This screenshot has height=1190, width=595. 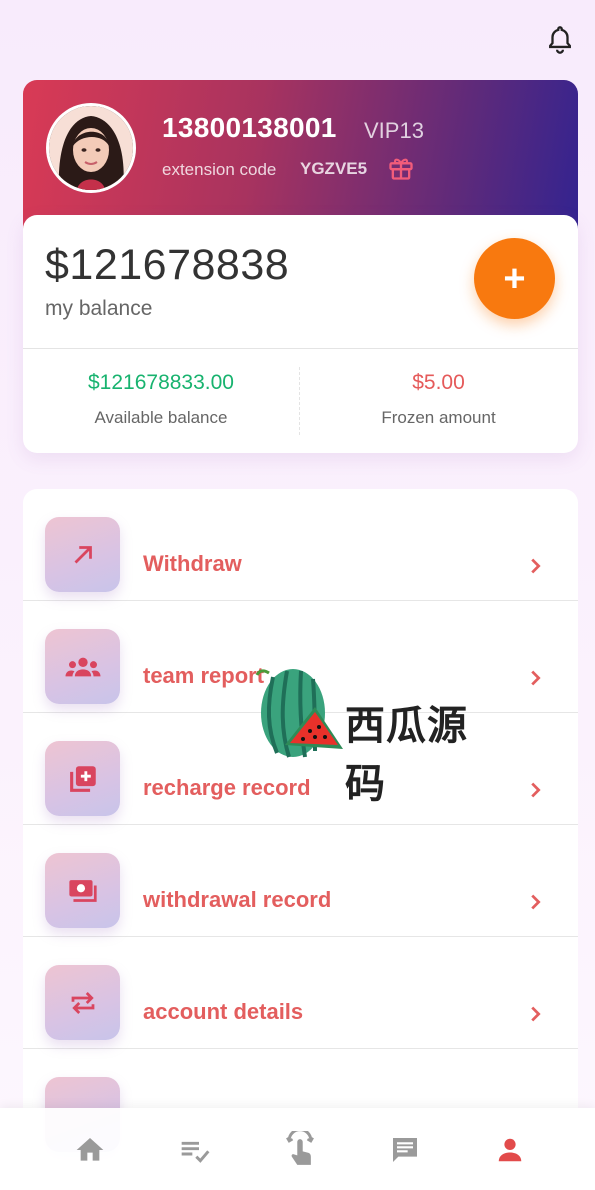 What do you see at coordinates (227, 787) in the screenshot?
I see `menu-item-label: recharge record` at bounding box center [227, 787].